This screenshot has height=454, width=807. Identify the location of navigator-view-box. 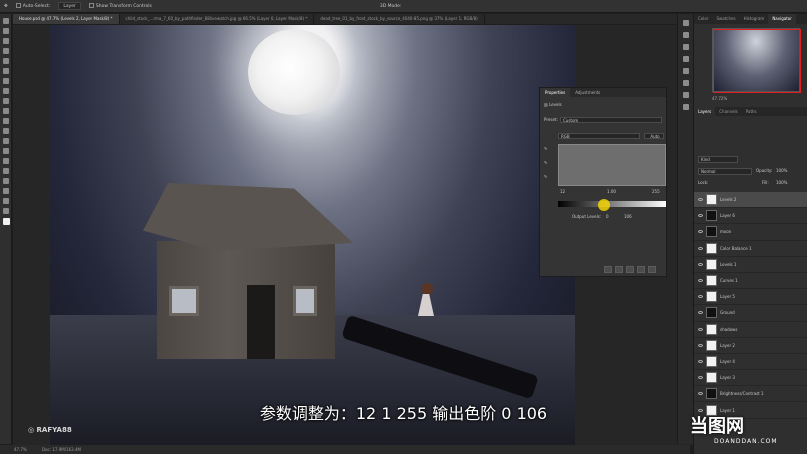
(757, 61).